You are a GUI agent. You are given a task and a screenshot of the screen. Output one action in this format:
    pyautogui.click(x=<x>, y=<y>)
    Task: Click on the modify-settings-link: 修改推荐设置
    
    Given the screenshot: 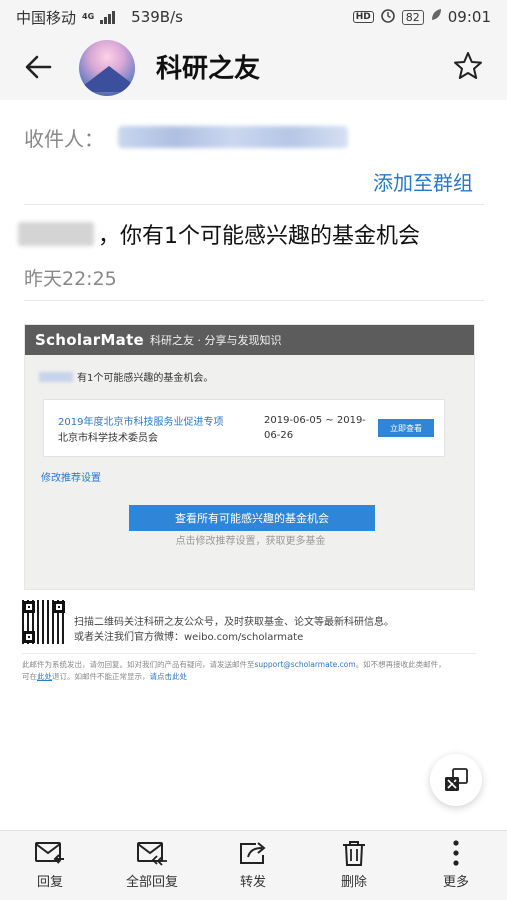 What is the action you would take?
    pyautogui.click(x=71, y=476)
    